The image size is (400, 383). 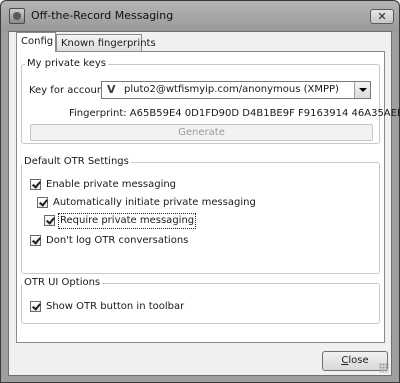 What do you see at coordinates (358, 360) in the screenshot?
I see `close-button-label: lose` at bounding box center [358, 360].